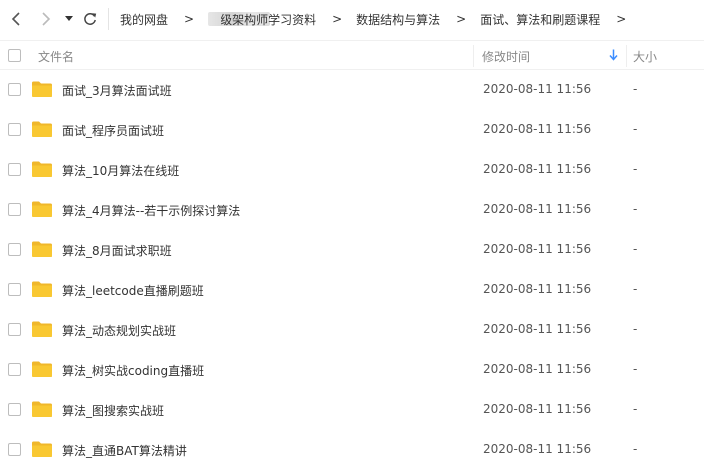 The height and width of the screenshot is (473, 704). Describe the element at coordinates (352, 450) in the screenshot. I see `file-row: 算法_直通BAT算法精讲 2020-08-11 11:56 -` at that location.